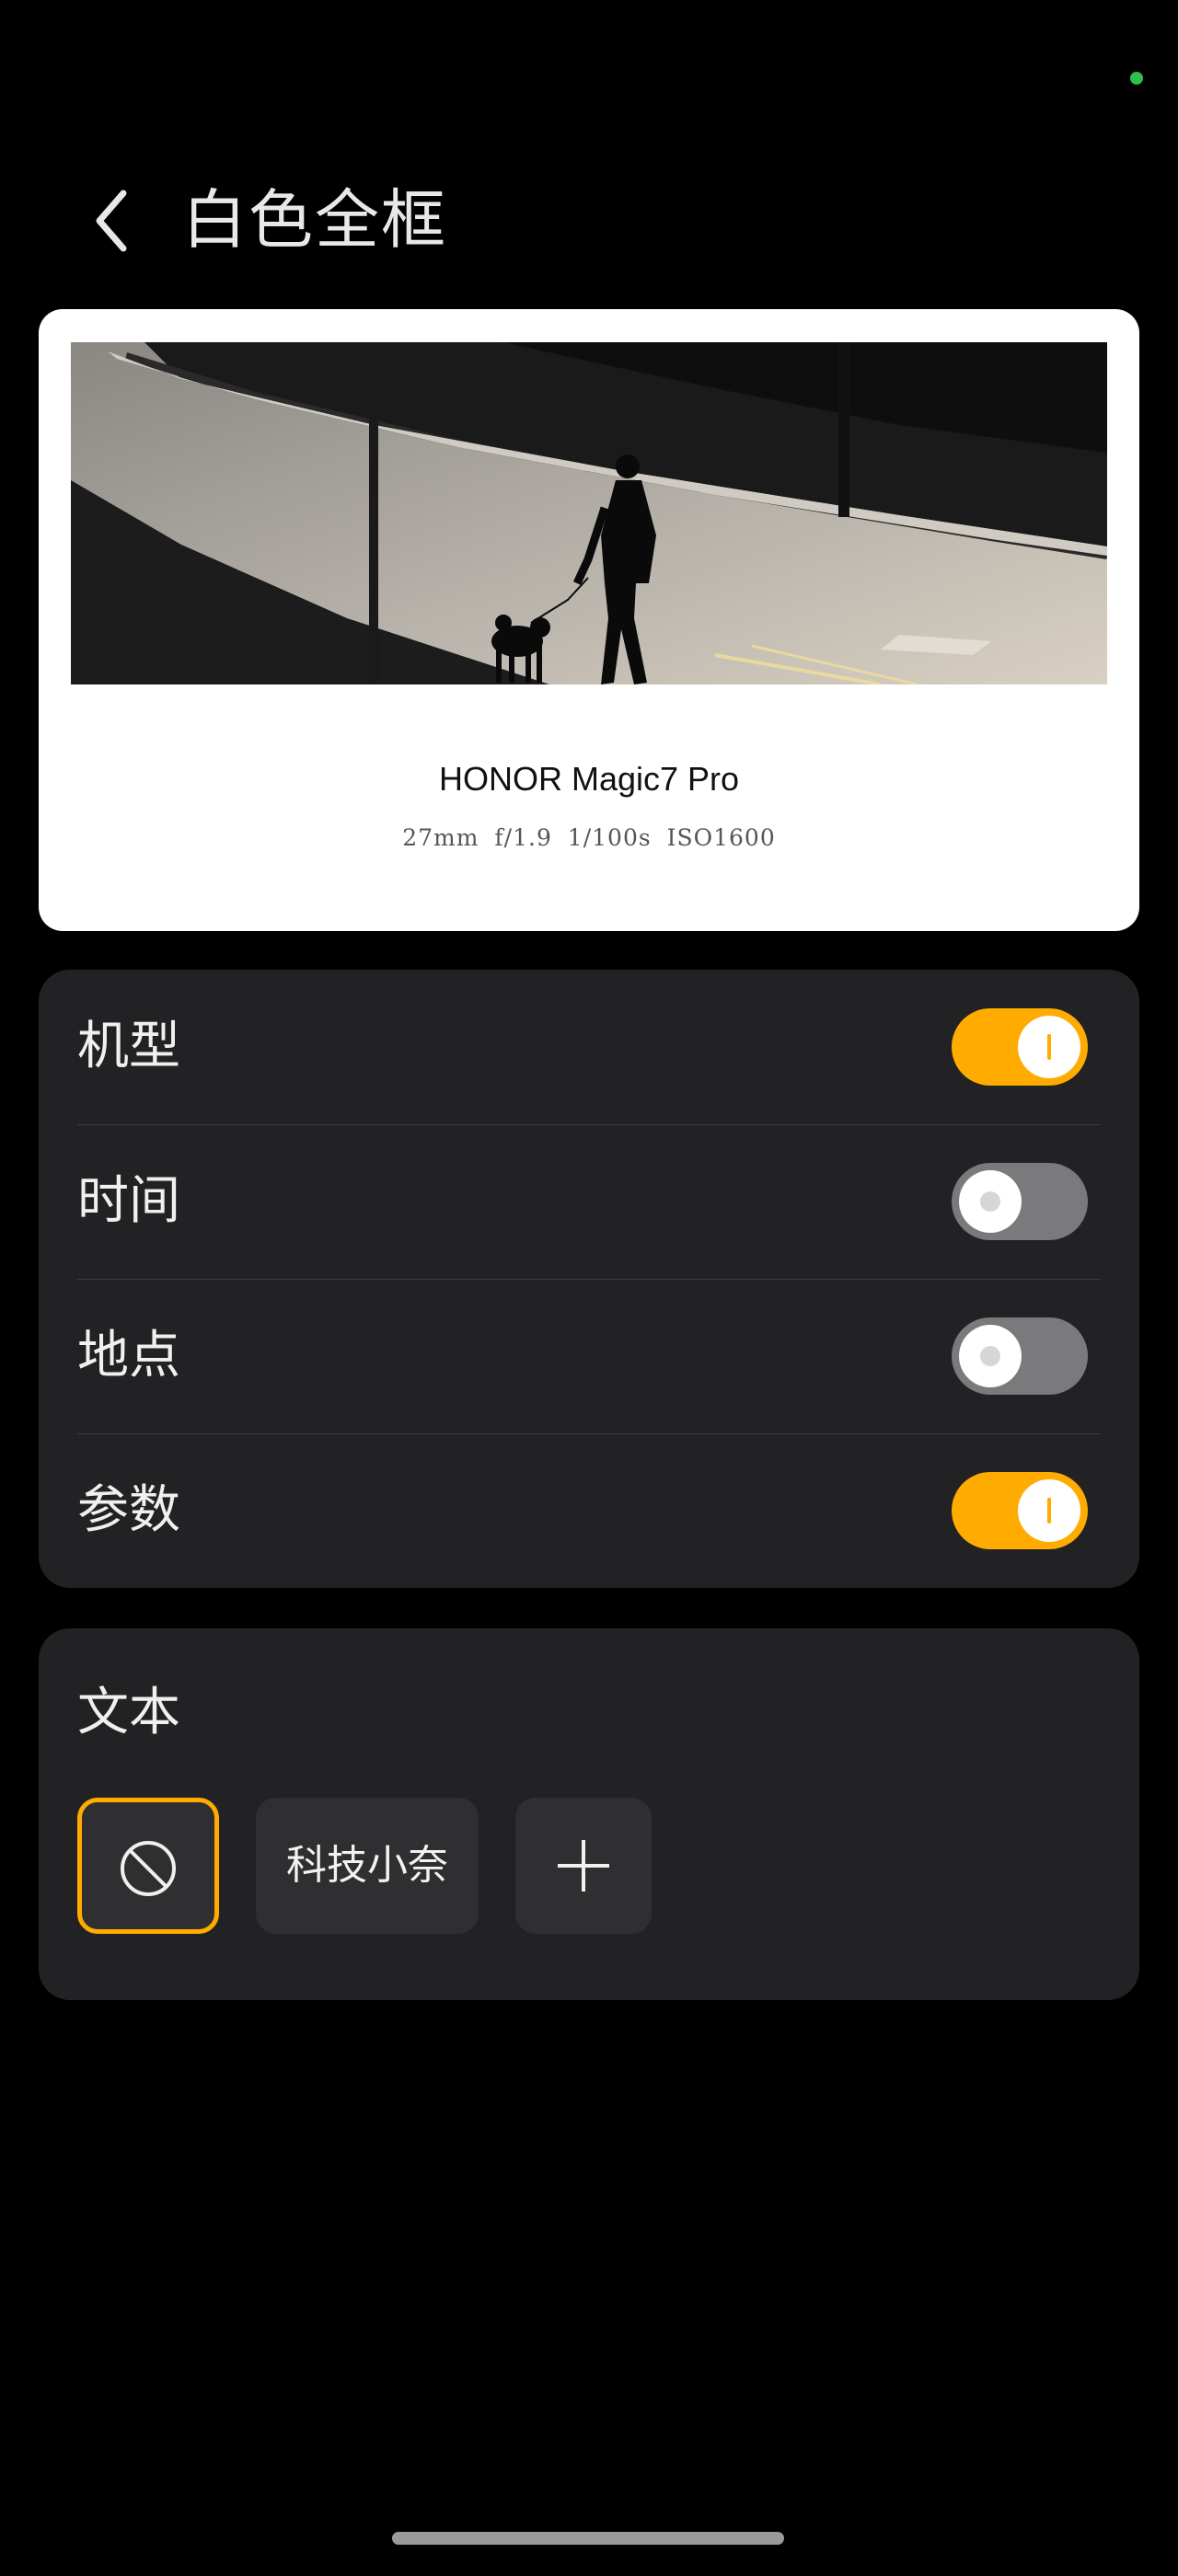 The height and width of the screenshot is (2576, 1178). I want to click on toggle-row-model: 机型, so click(589, 1047).